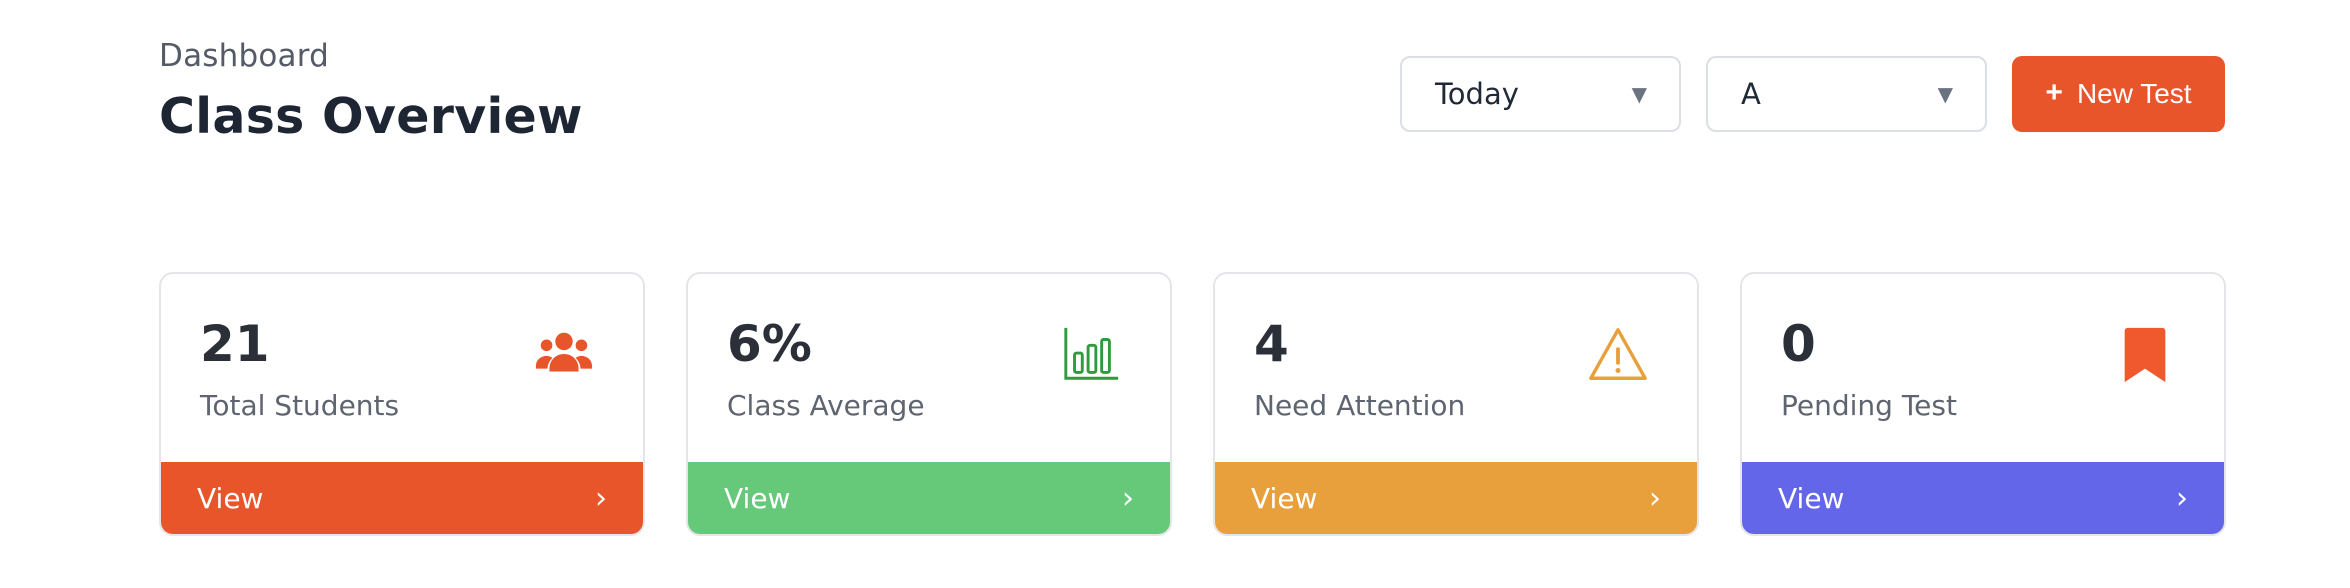 The image size is (2350, 588). I want to click on card-pending-test: 0 Pending Test View ›, so click(1983, 404).